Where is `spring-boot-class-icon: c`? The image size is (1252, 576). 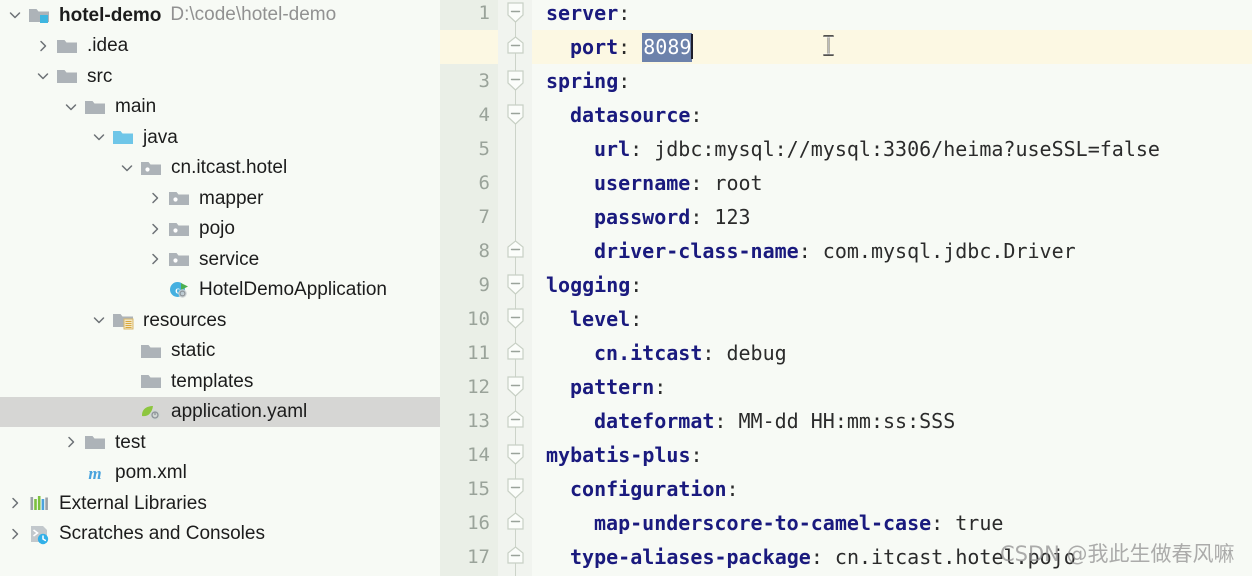 spring-boot-class-icon: c is located at coordinates (179, 290).